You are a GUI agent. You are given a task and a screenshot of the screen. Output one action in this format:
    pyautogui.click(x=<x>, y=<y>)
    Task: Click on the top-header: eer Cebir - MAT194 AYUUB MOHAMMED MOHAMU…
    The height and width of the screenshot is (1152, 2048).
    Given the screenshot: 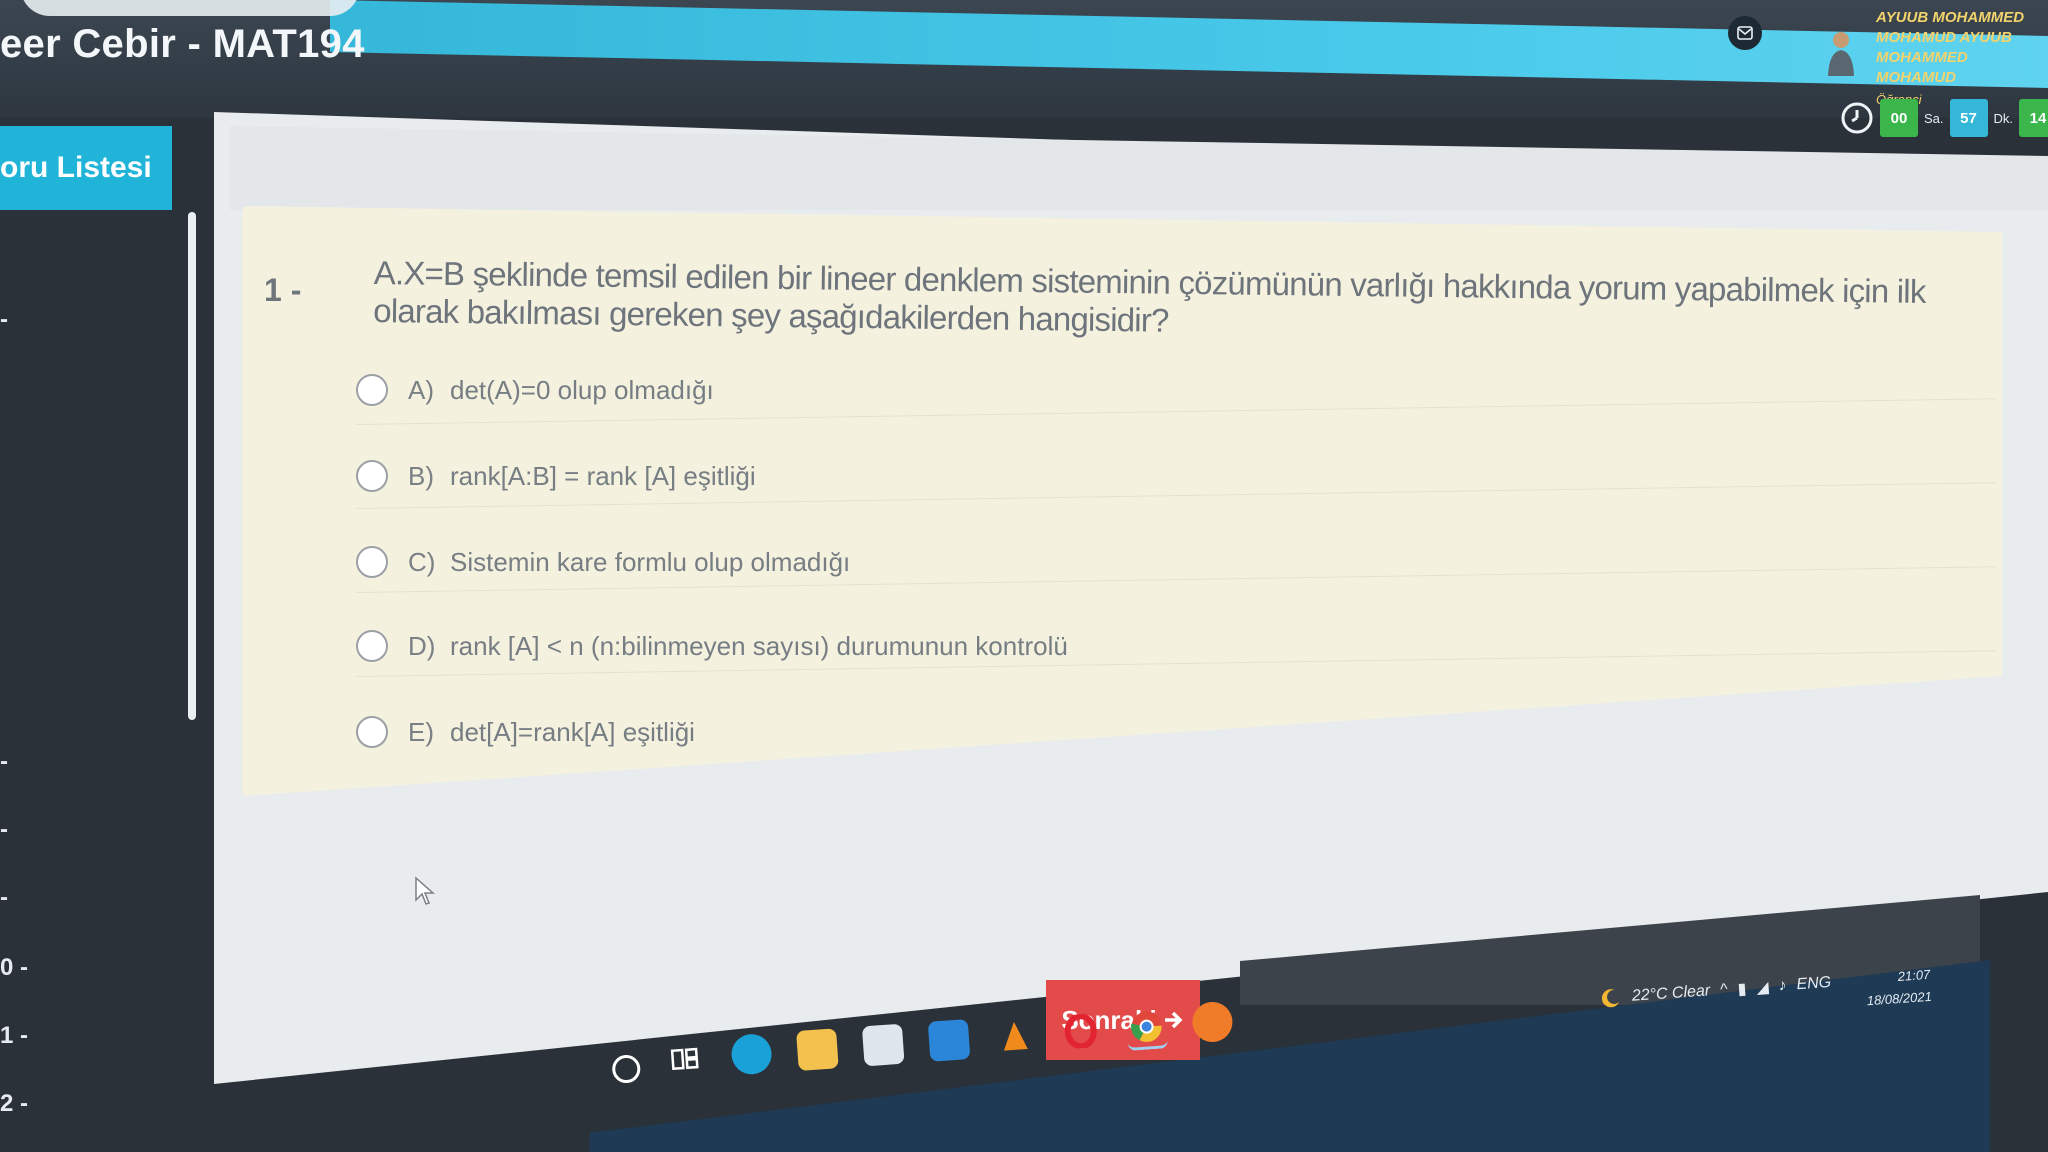 What is the action you would take?
    pyautogui.click(x=1024, y=59)
    